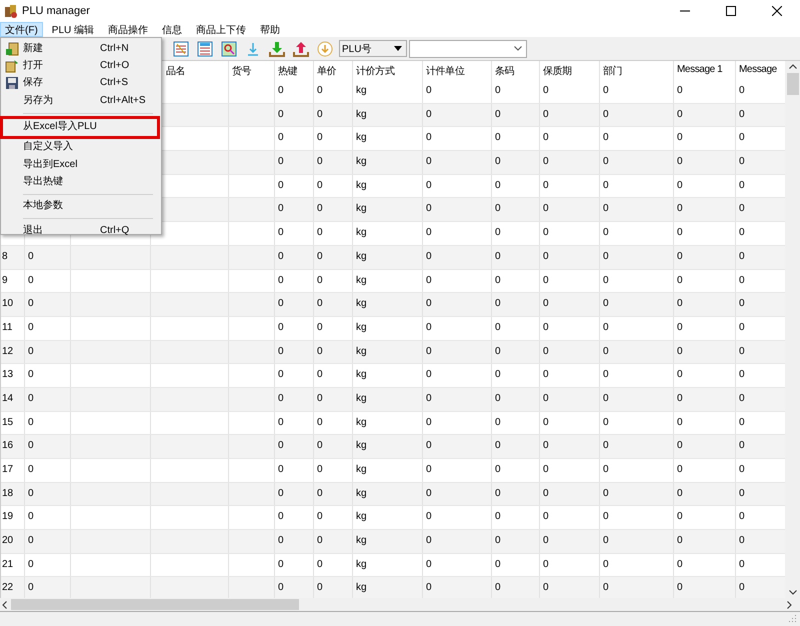 This screenshot has width=800, height=626. I want to click on column-header: Message, so click(758, 69).